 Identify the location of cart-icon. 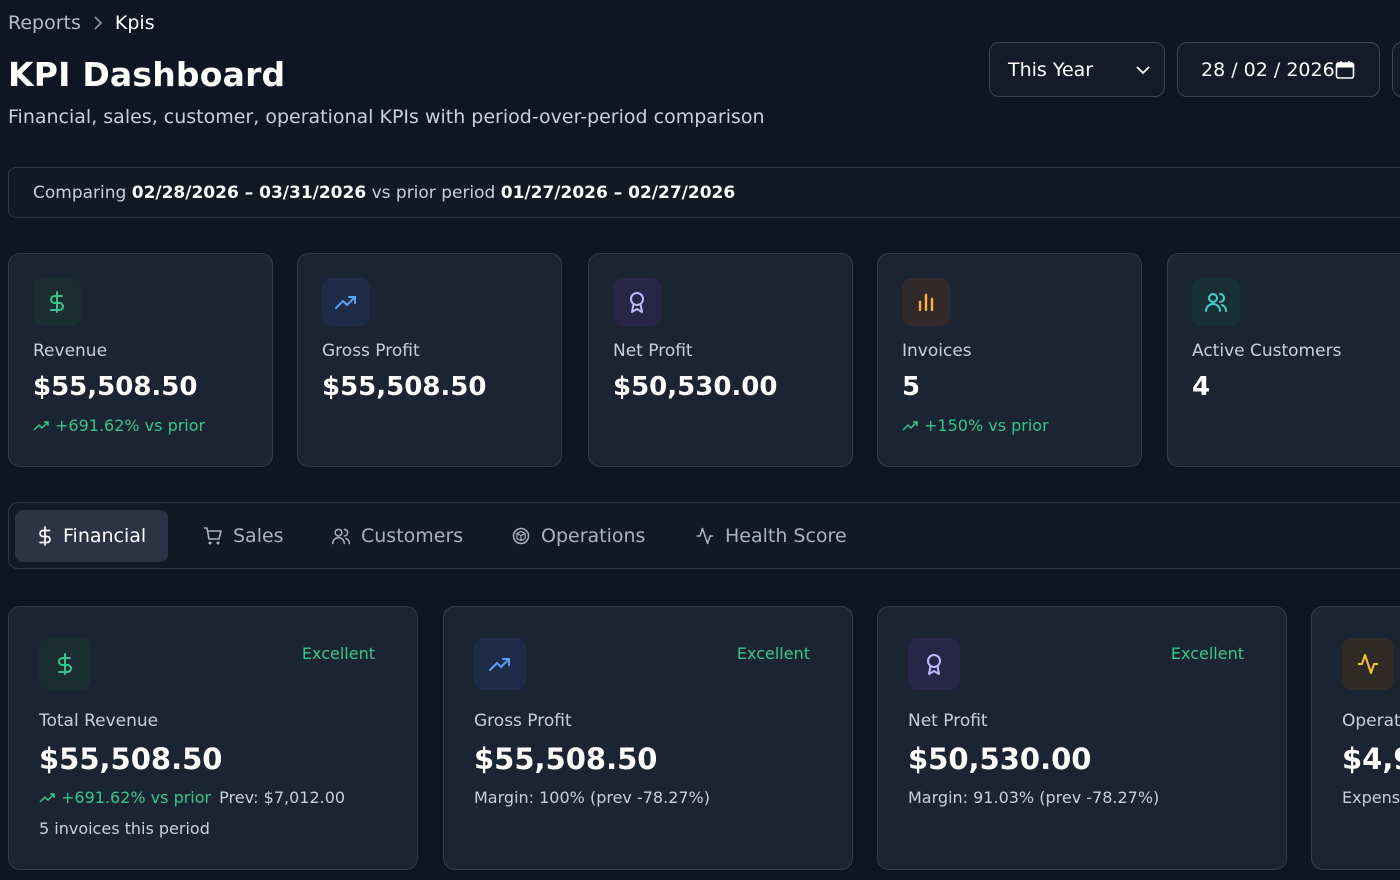
(213, 536).